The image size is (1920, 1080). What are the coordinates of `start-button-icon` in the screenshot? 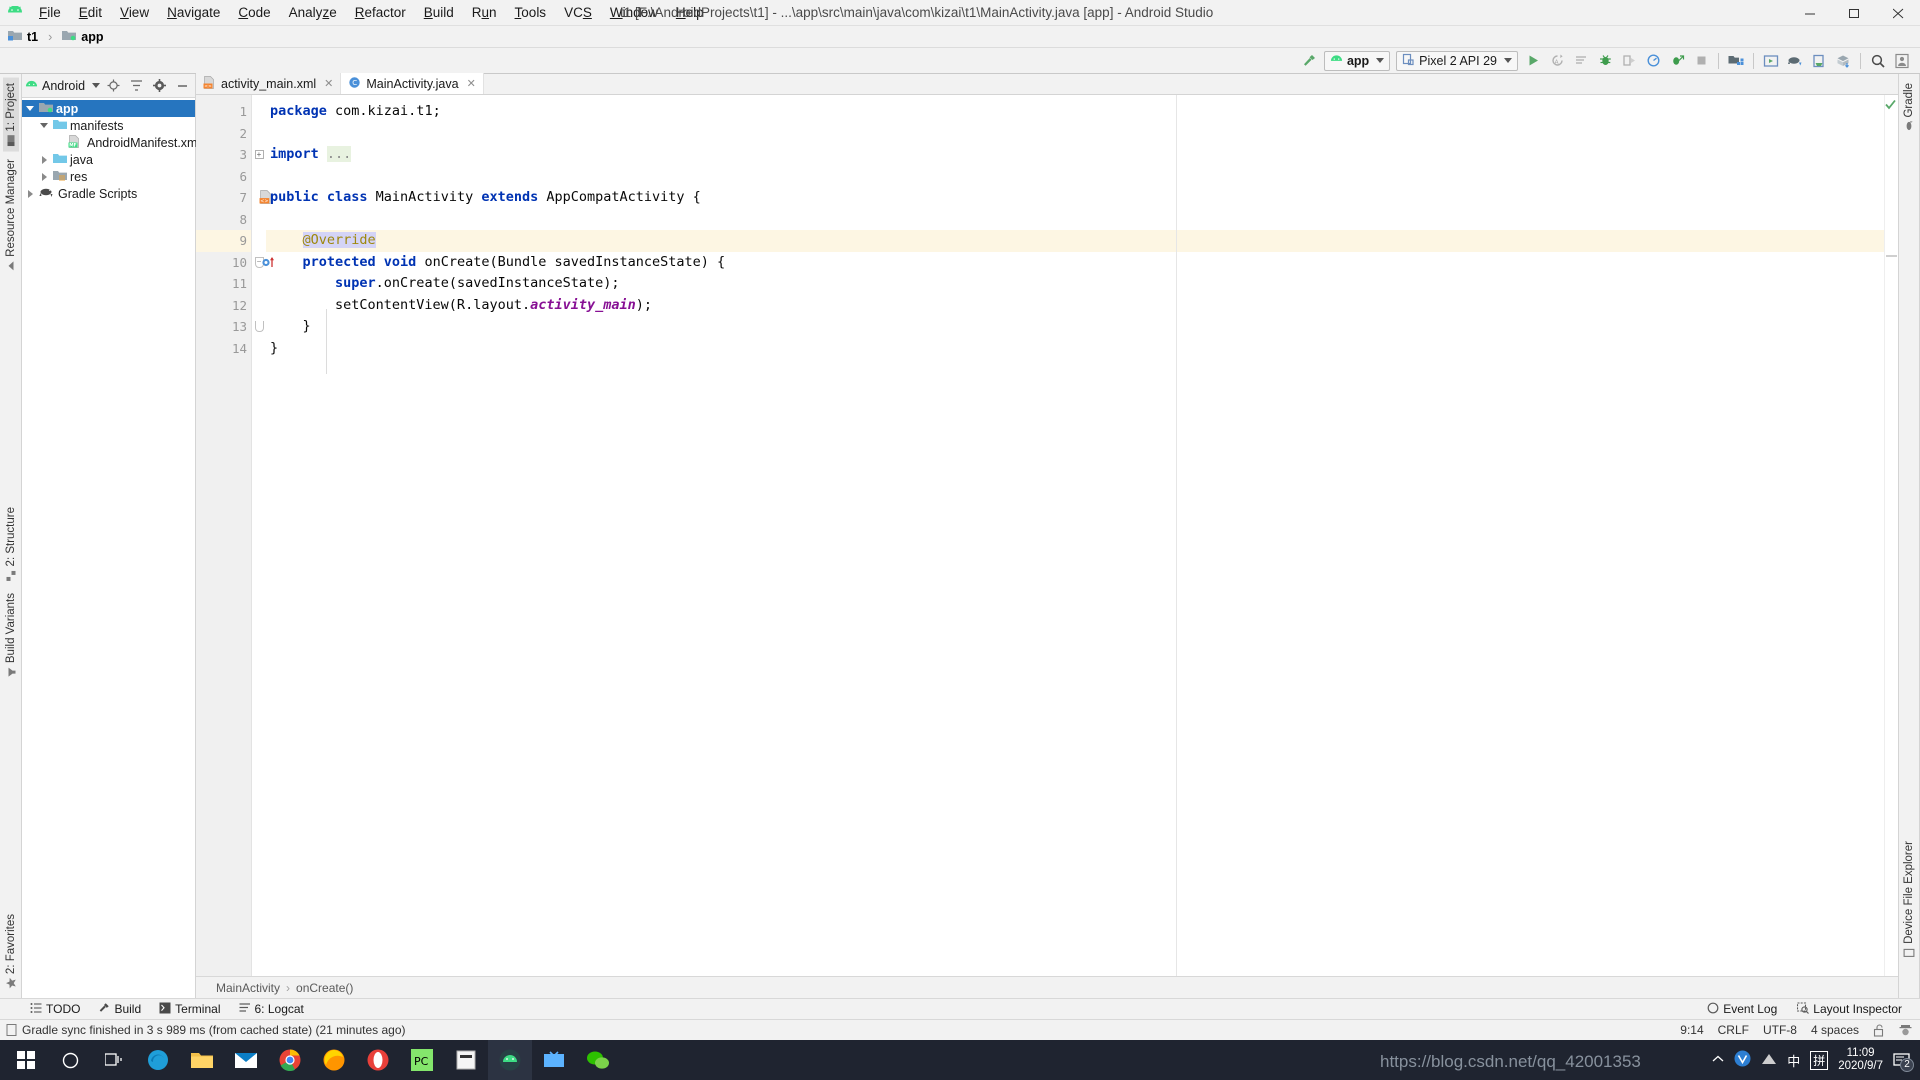 It's located at (26, 1060).